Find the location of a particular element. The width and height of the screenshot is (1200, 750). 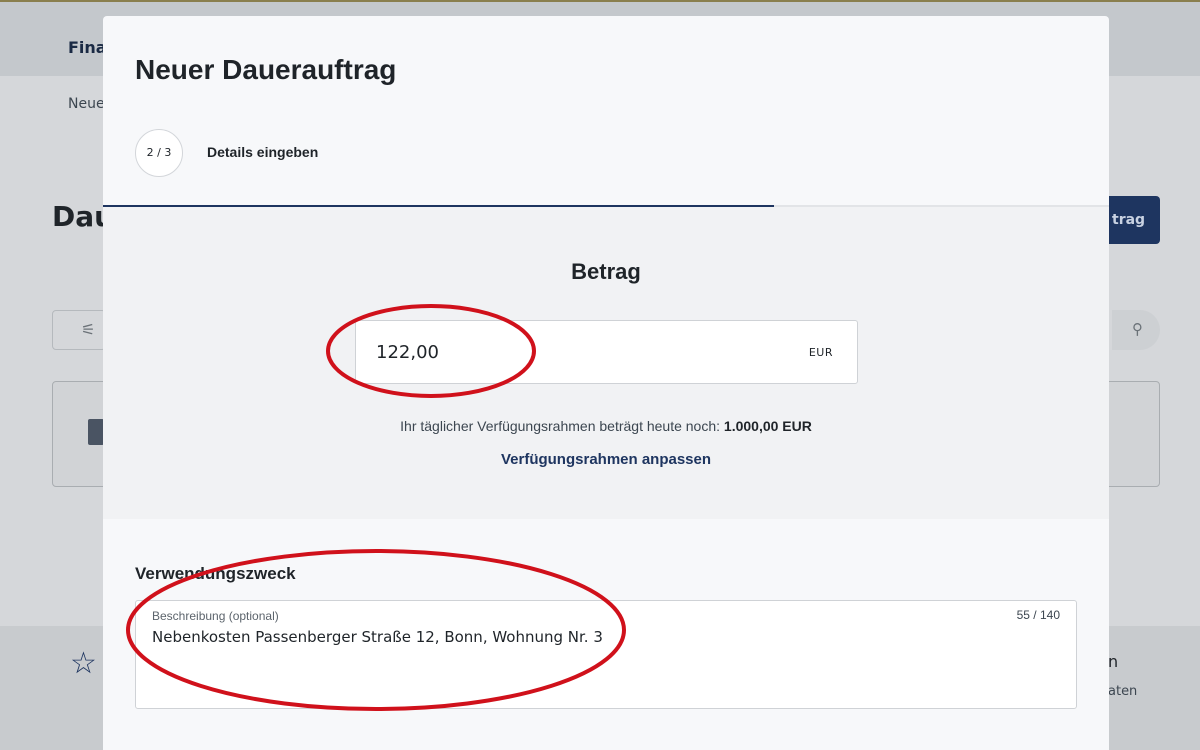

purpose-character-counter: 55 / 140 is located at coordinates (1038, 615).